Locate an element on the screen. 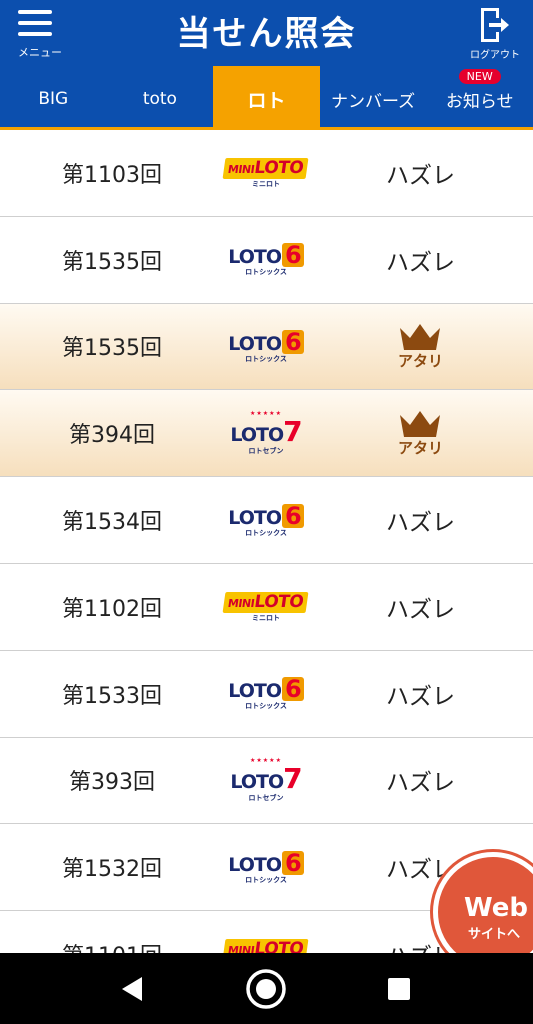 This screenshot has height=1024, width=533. app-header: メニュー 当せん照会 ログアウト is located at coordinates (266, 33).